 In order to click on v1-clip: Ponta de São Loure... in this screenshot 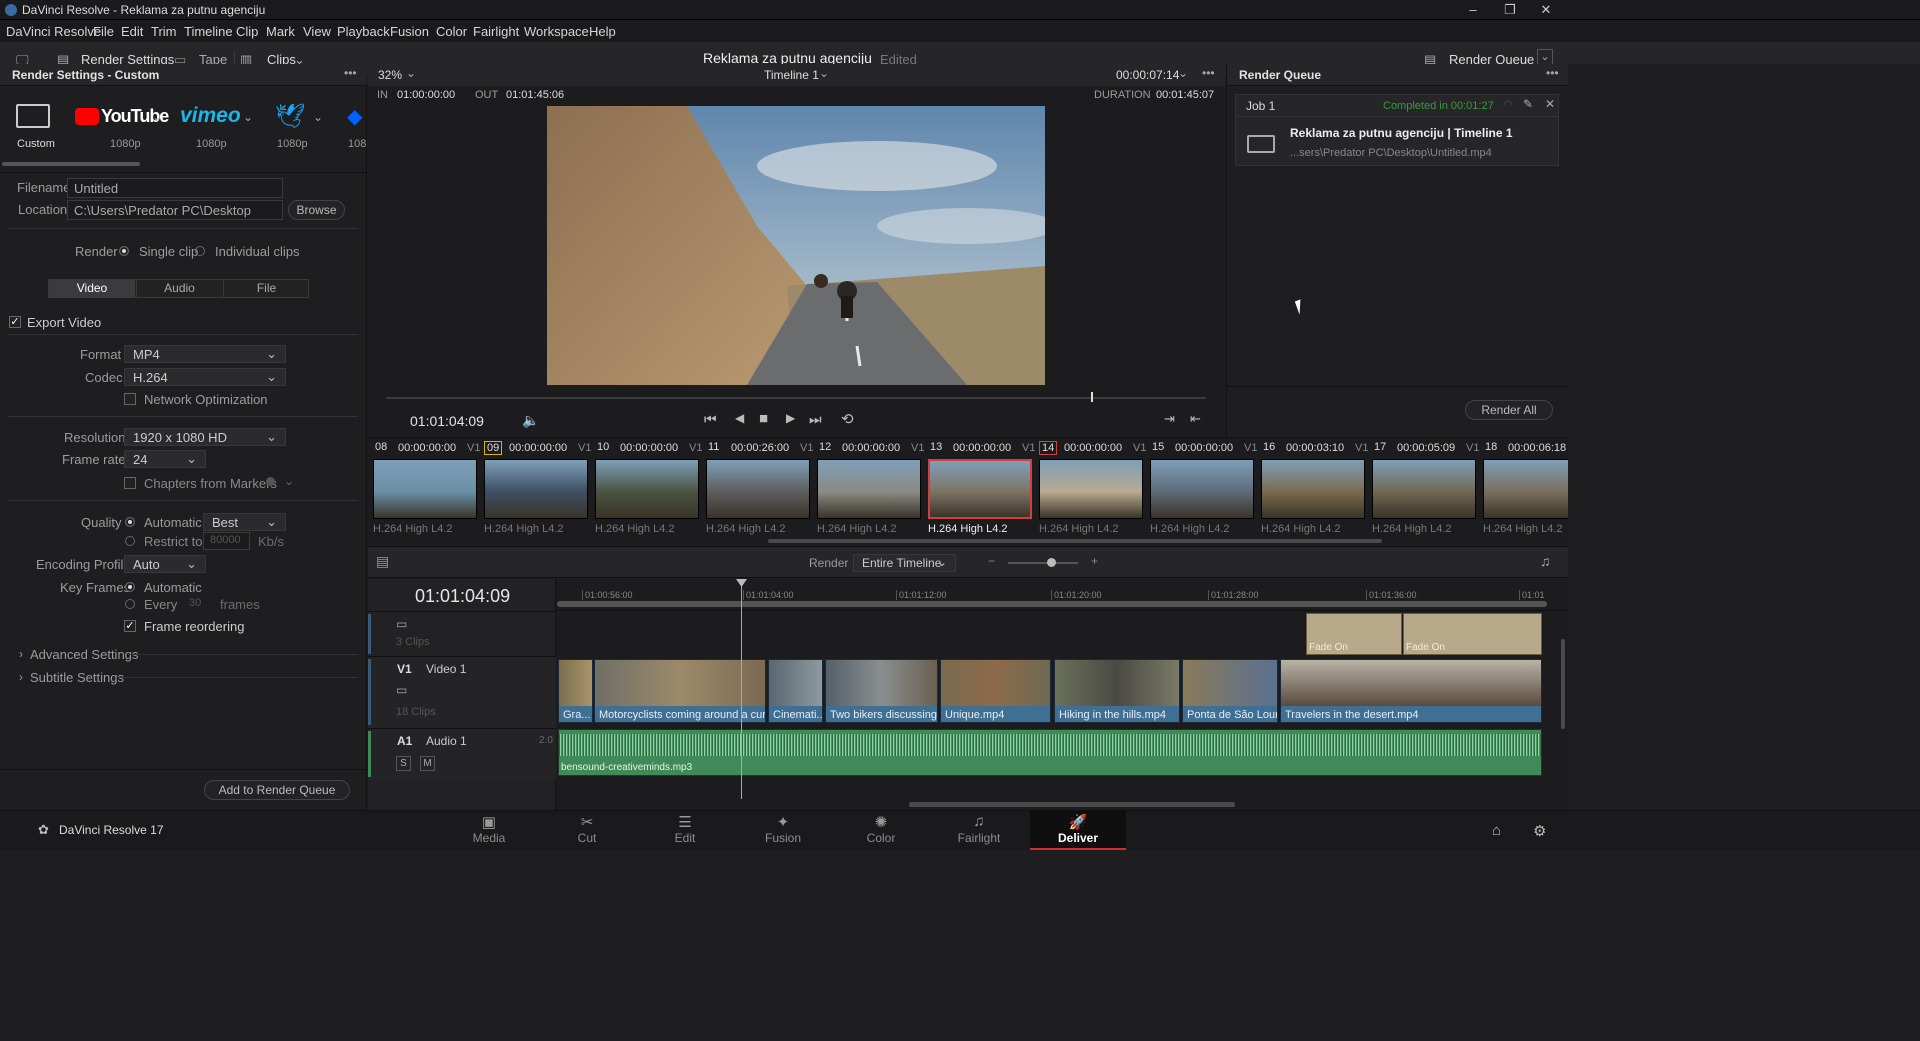, I will do `click(1230, 691)`.